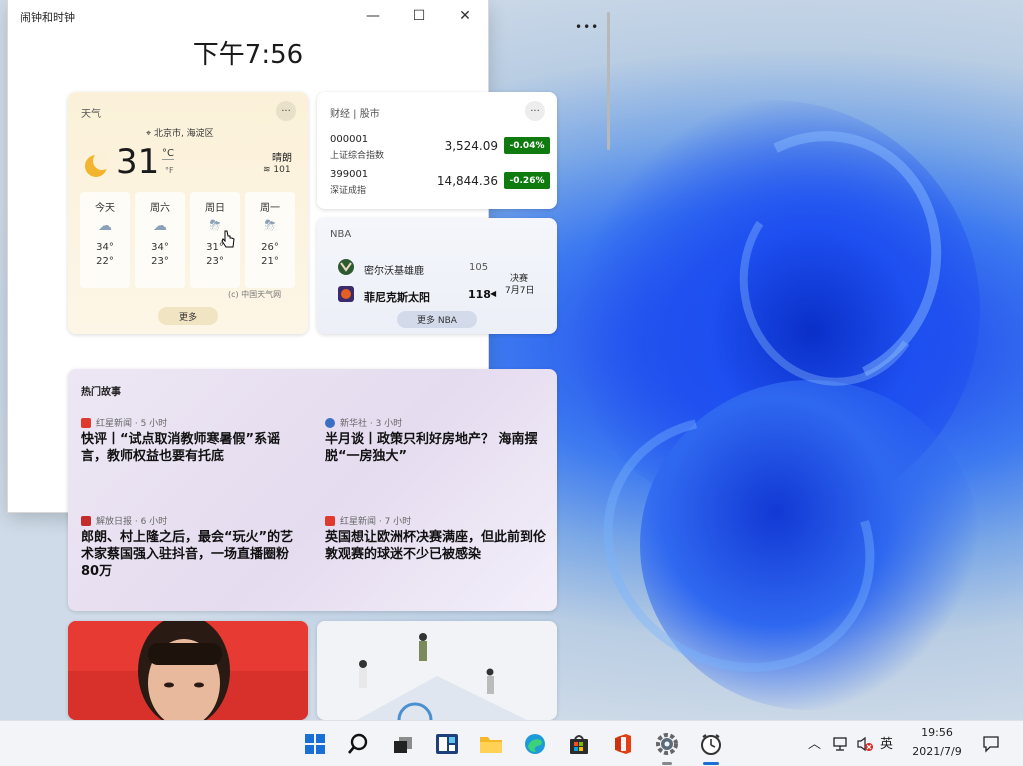 Image resolution: width=1023 pixels, height=766 pixels. What do you see at coordinates (91, 114) in the screenshot?
I see `weather-title: 天气` at bounding box center [91, 114].